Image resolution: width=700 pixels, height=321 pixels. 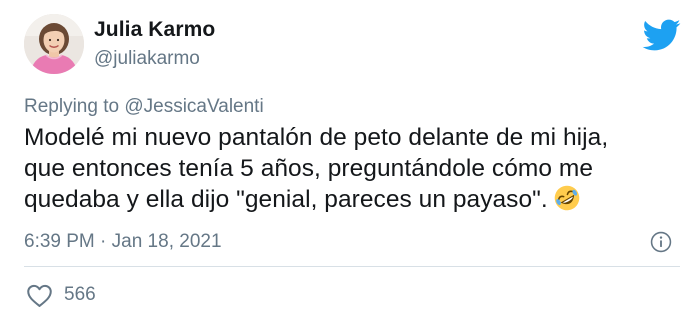 I want to click on like-button: 566, so click(x=60, y=295).